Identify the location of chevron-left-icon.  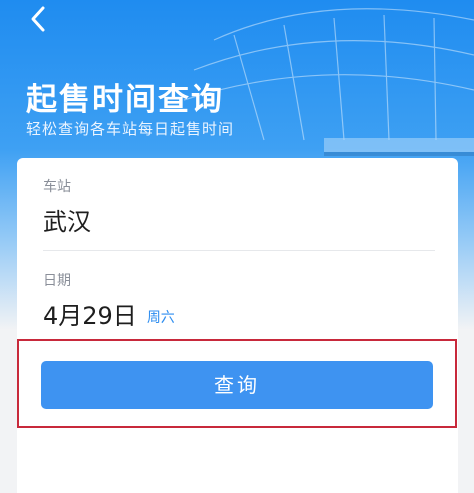
(39, 19).